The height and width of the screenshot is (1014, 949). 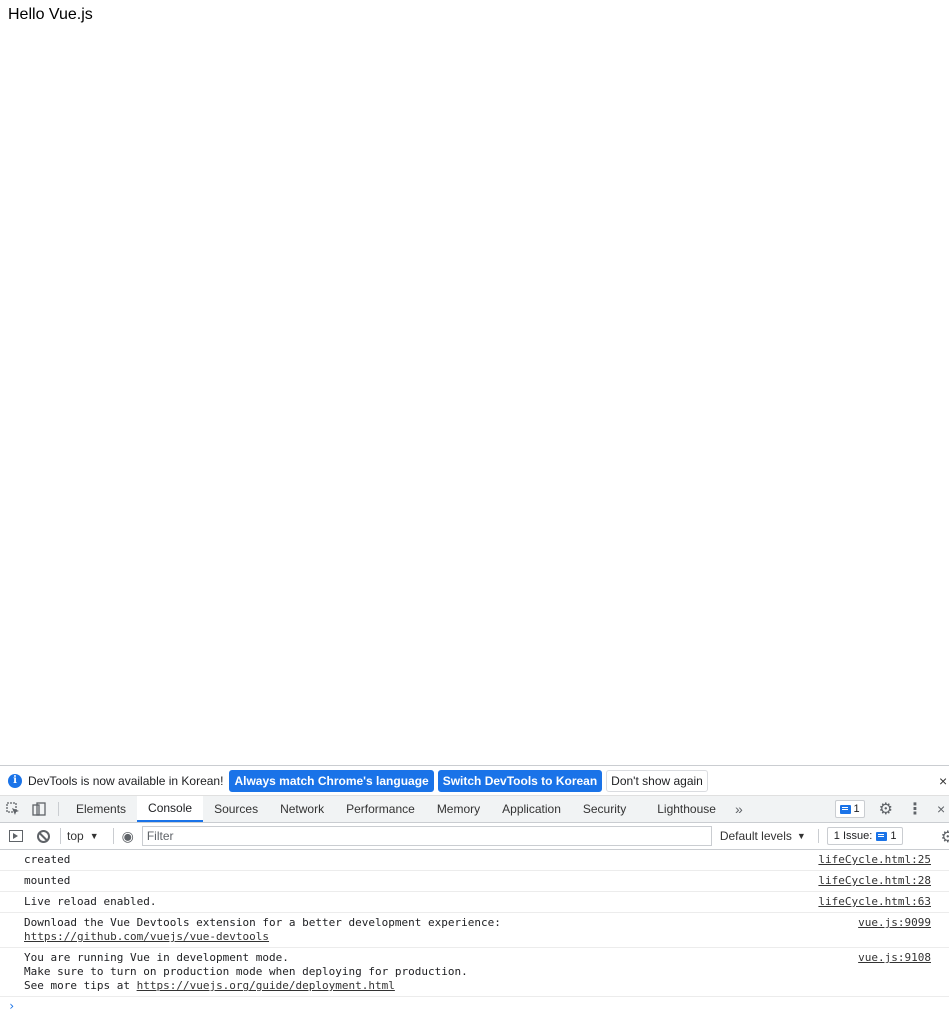 What do you see at coordinates (302, 809) in the screenshot?
I see `tab-network: Network` at bounding box center [302, 809].